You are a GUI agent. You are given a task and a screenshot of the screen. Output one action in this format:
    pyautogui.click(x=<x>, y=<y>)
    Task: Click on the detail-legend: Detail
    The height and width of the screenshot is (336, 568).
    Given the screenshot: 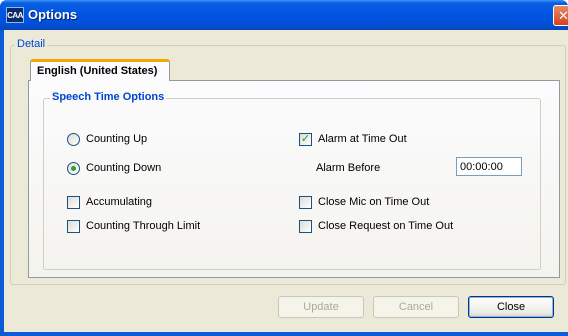 What is the action you would take?
    pyautogui.click(x=31, y=44)
    